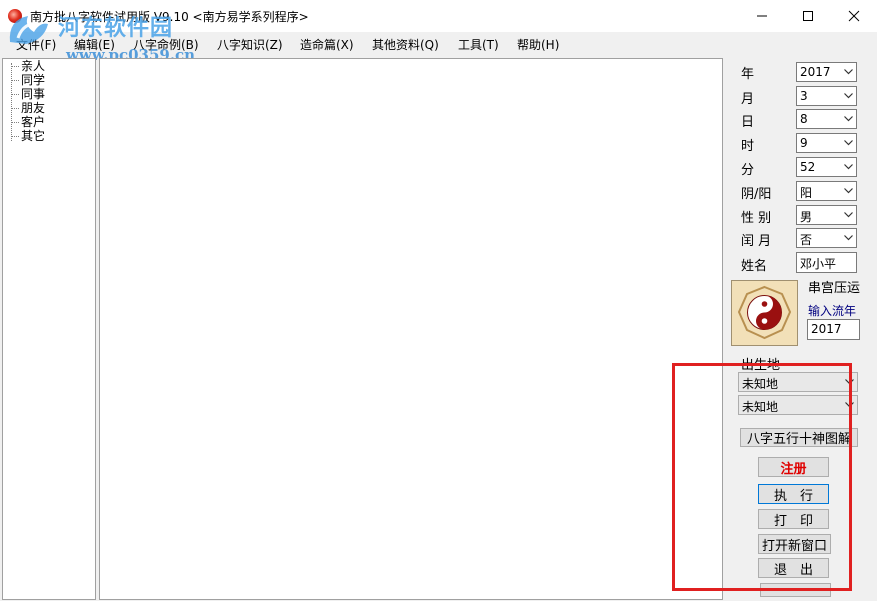 The width and height of the screenshot is (877, 601). What do you see at coordinates (116, 28) in the screenshot?
I see `watermark-text: 河东软件园` at bounding box center [116, 28].